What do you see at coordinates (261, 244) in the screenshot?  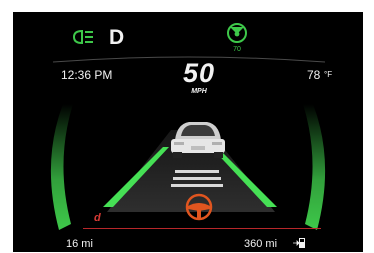 I see `fuel-range: 360 mi` at bounding box center [261, 244].